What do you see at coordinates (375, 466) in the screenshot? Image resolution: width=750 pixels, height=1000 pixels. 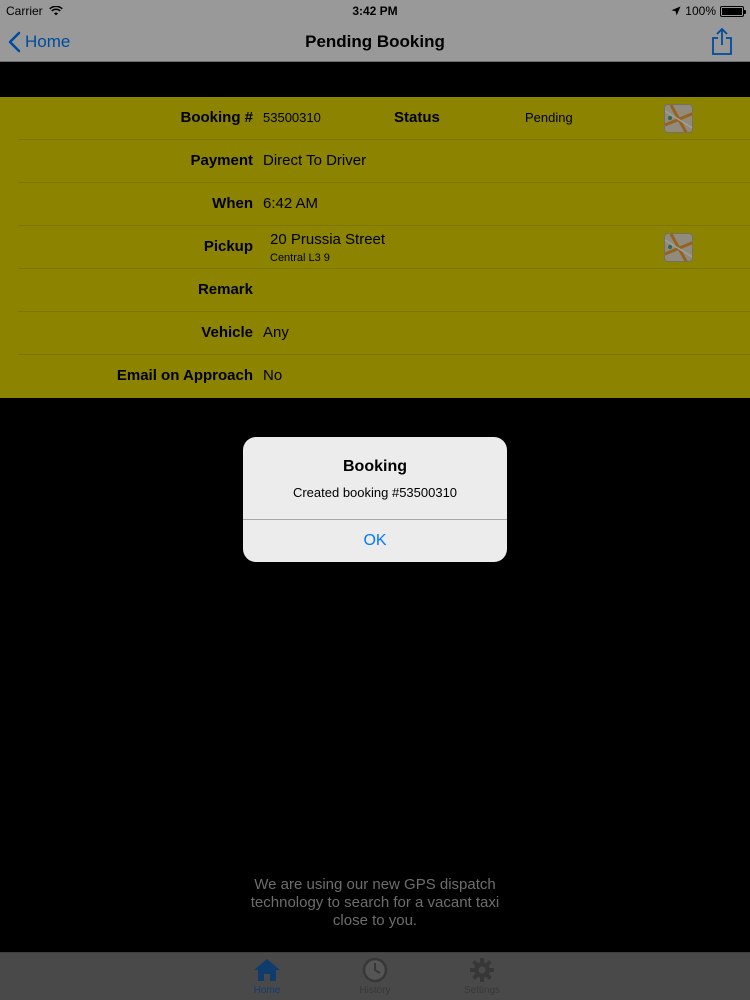 I see `alert-title: Booking` at bounding box center [375, 466].